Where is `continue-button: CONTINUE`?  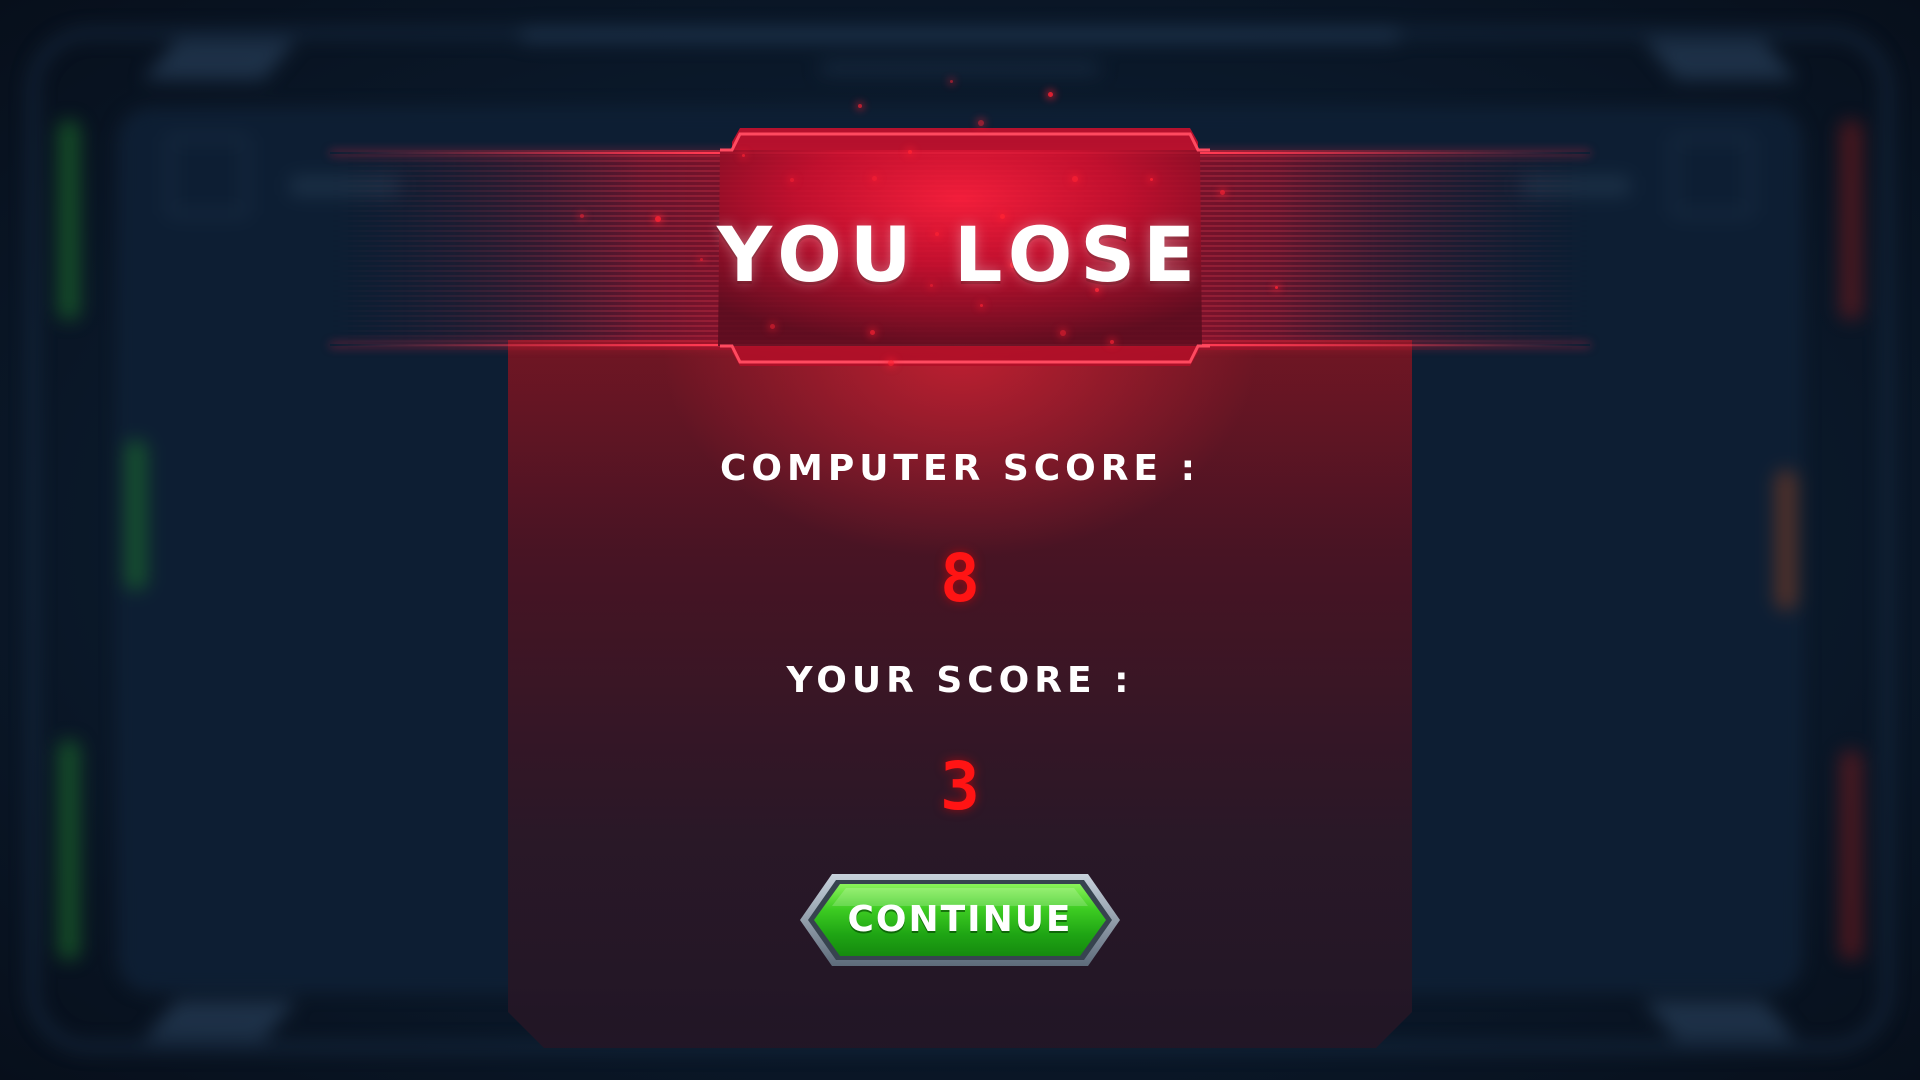
continue-button: CONTINUE is located at coordinates (960, 920).